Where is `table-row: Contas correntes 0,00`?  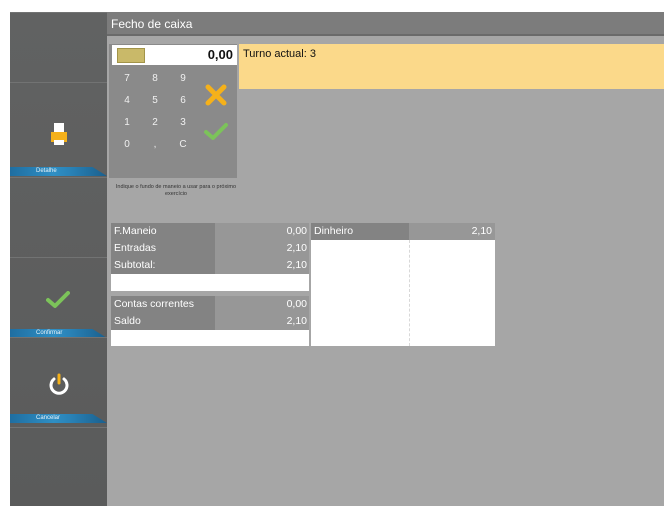 table-row: Contas correntes 0,00 is located at coordinates (210, 304).